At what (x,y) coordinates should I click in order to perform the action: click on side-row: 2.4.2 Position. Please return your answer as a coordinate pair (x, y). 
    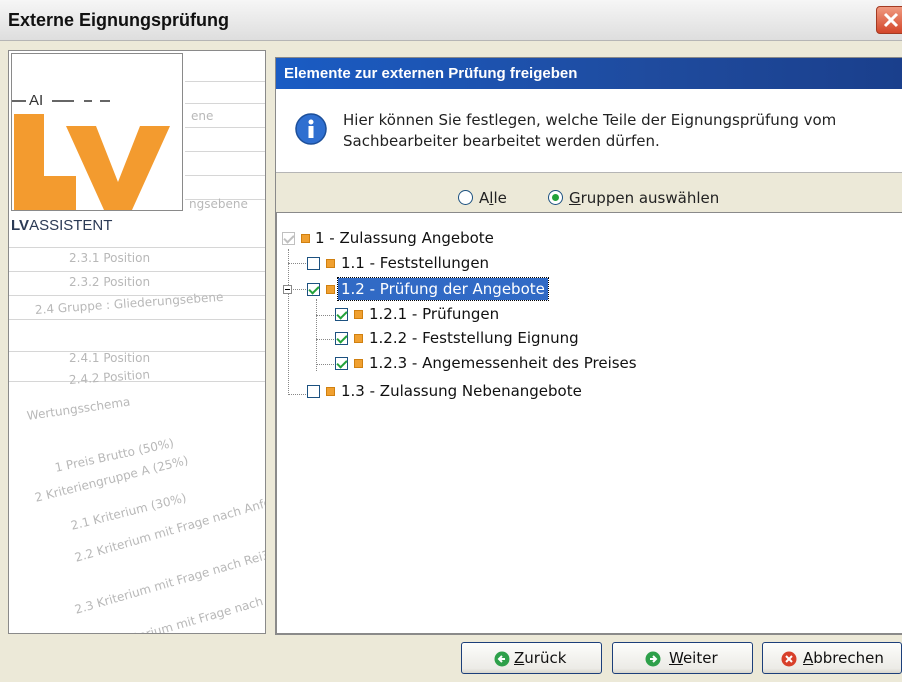
    Looking at the image, I should click on (109, 377).